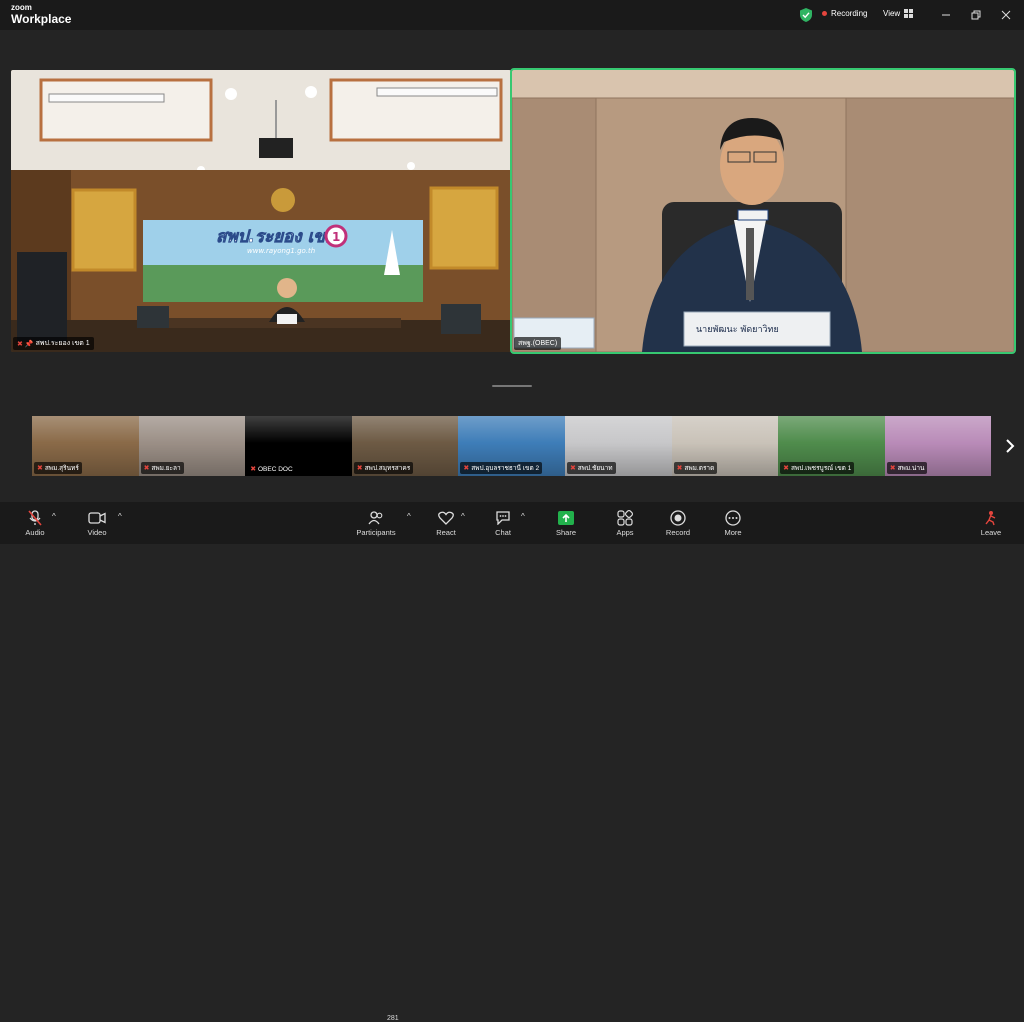  Describe the element at coordinates (523, 516) in the screenshot. I see `chat-options-chevron-icon: ^` at that location.